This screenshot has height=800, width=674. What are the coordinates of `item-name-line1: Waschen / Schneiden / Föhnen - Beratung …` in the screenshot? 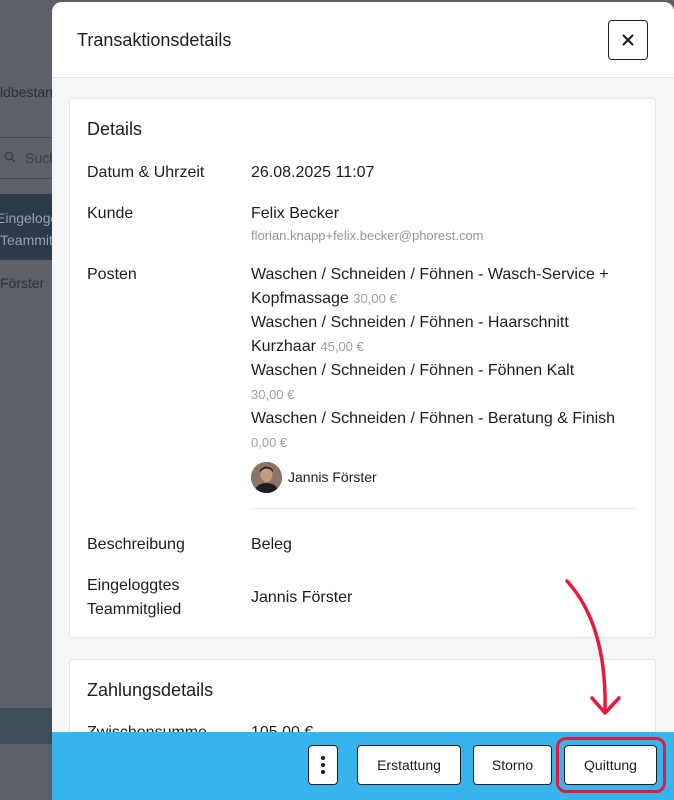 It's located at (433, 418).